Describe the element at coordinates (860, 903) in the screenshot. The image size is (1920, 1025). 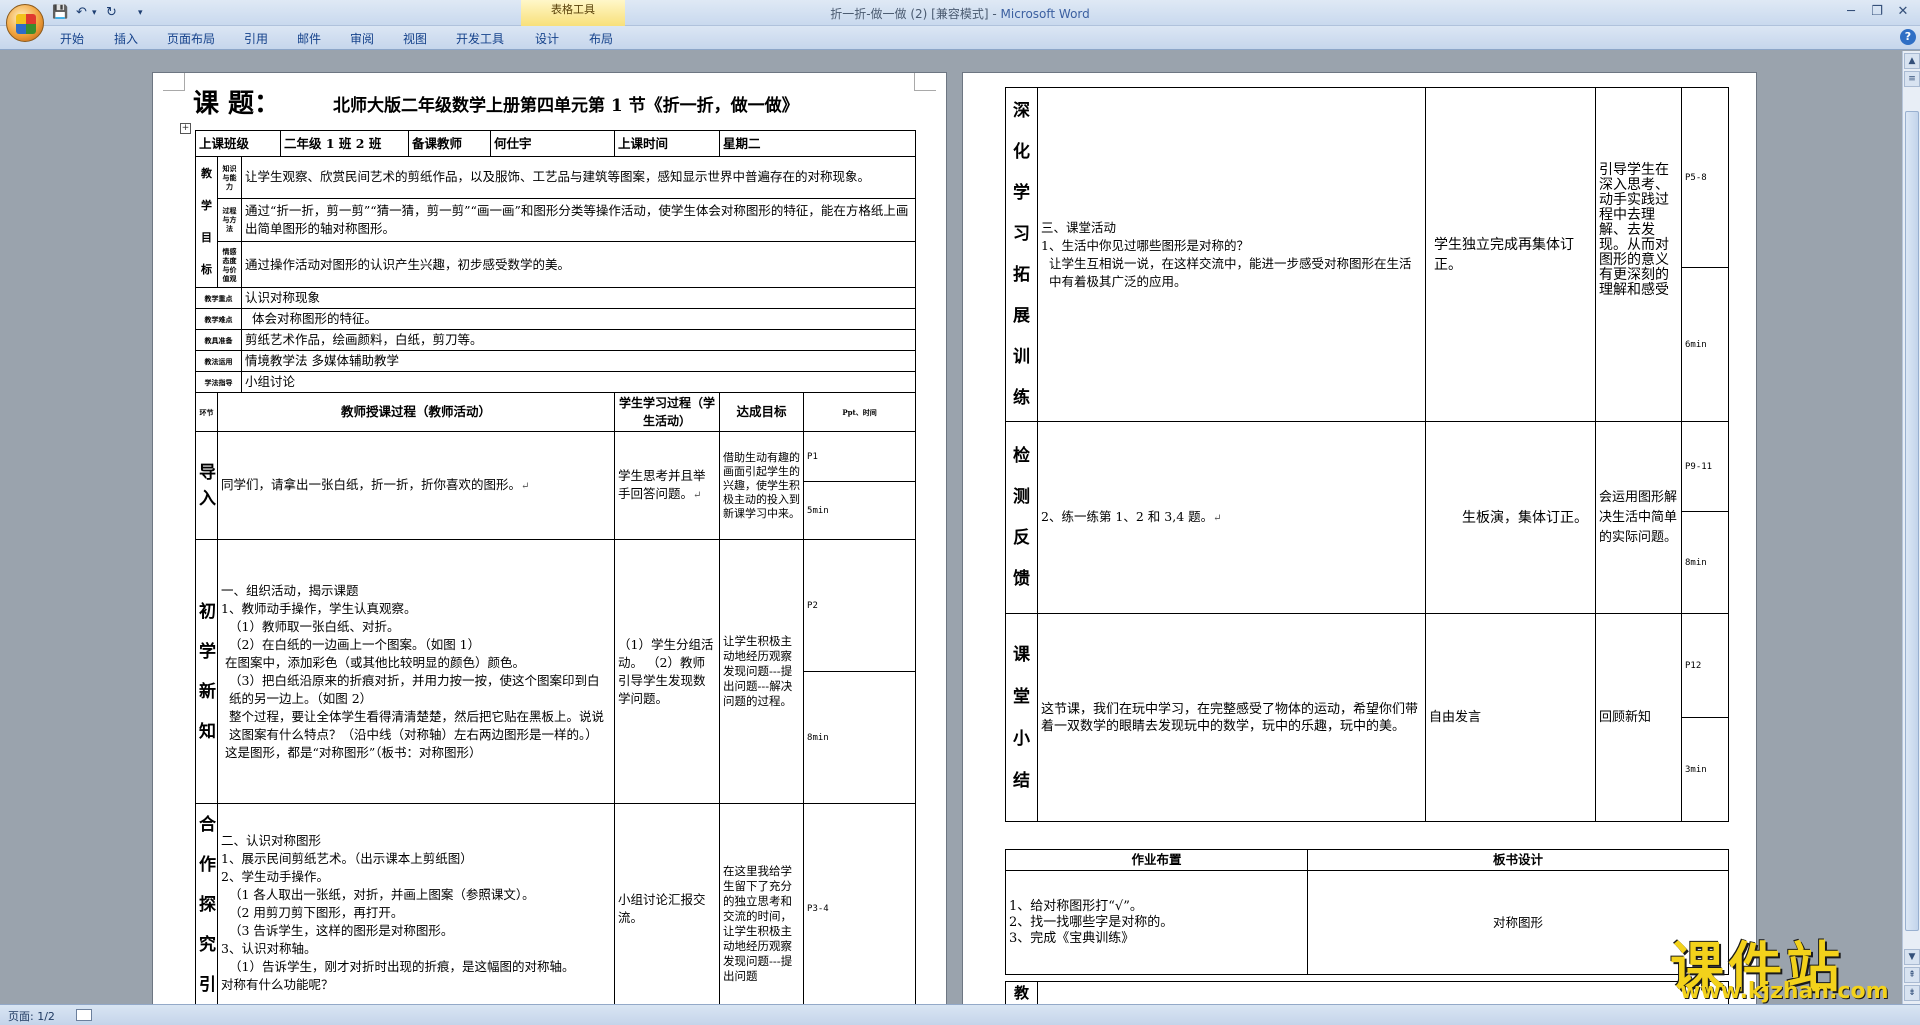
I see `ppt-cell: P3-4` at that location.